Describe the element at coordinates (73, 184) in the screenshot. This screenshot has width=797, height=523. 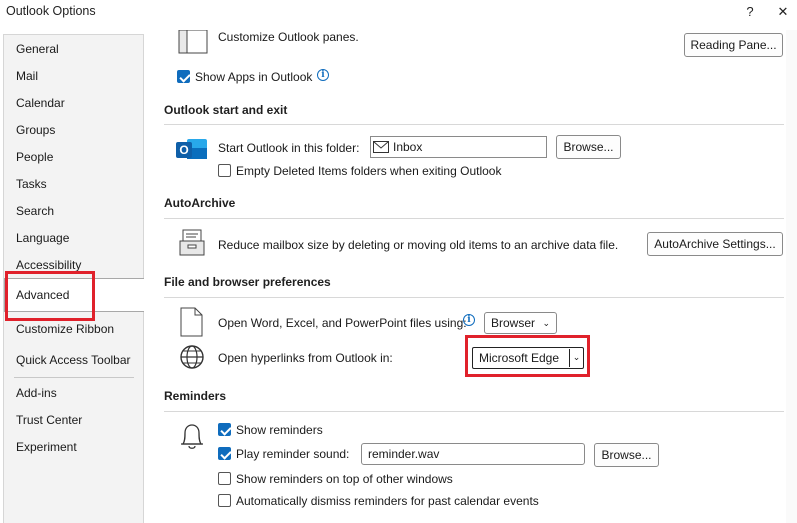
I see `sidebar-item-tasks: Tasks` at that location.